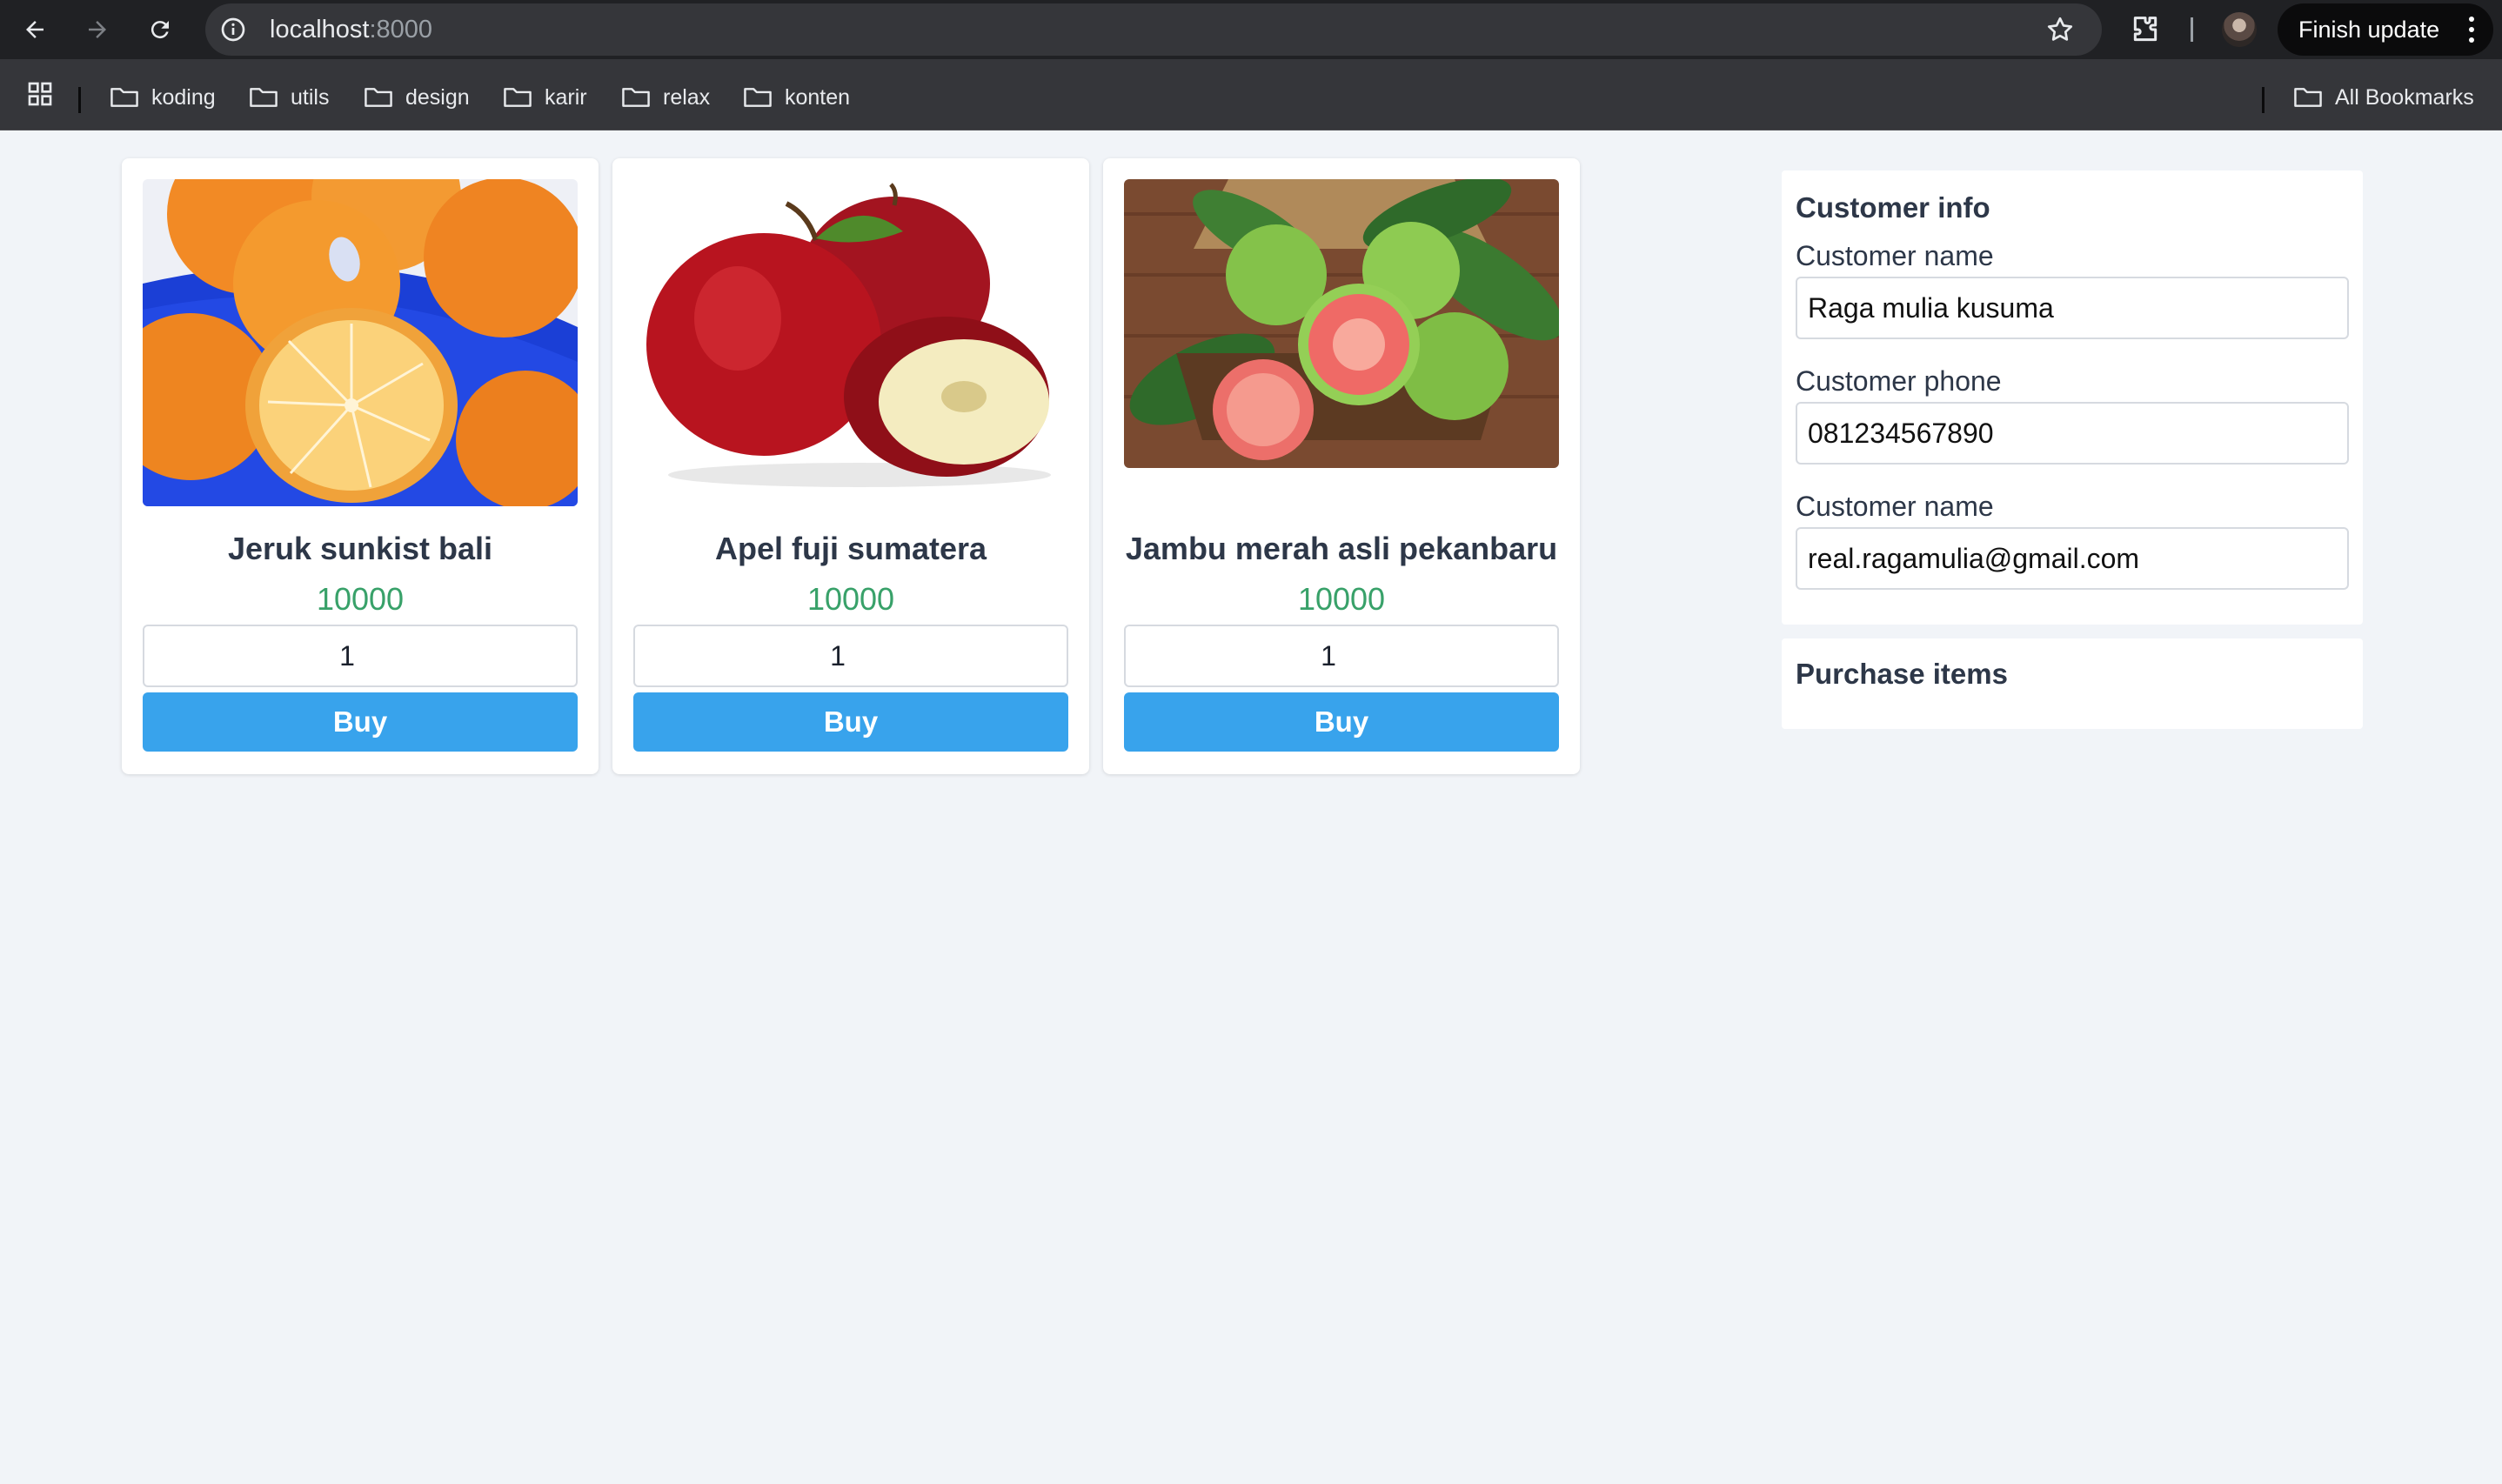 This screenshot has width=2502, height=1484. What do you see at coordinates (360, 342) in the screenshot?
I see `product-image-oranges` at bounding box center [360, 342].